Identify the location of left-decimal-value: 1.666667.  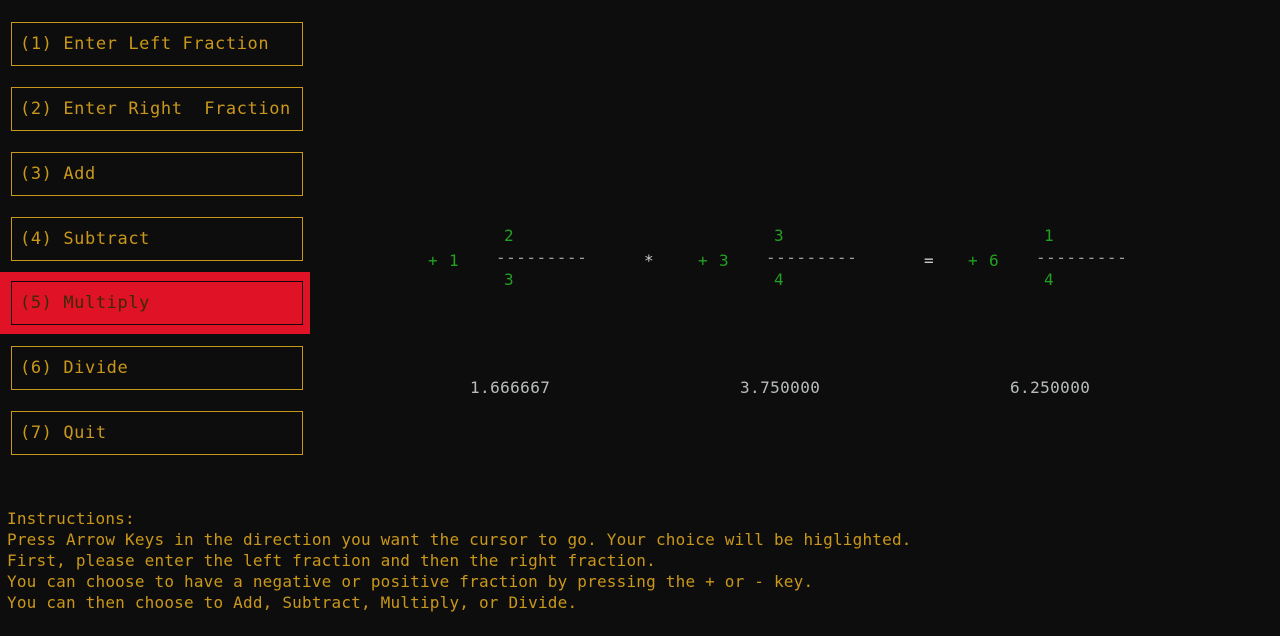
(510, 387).